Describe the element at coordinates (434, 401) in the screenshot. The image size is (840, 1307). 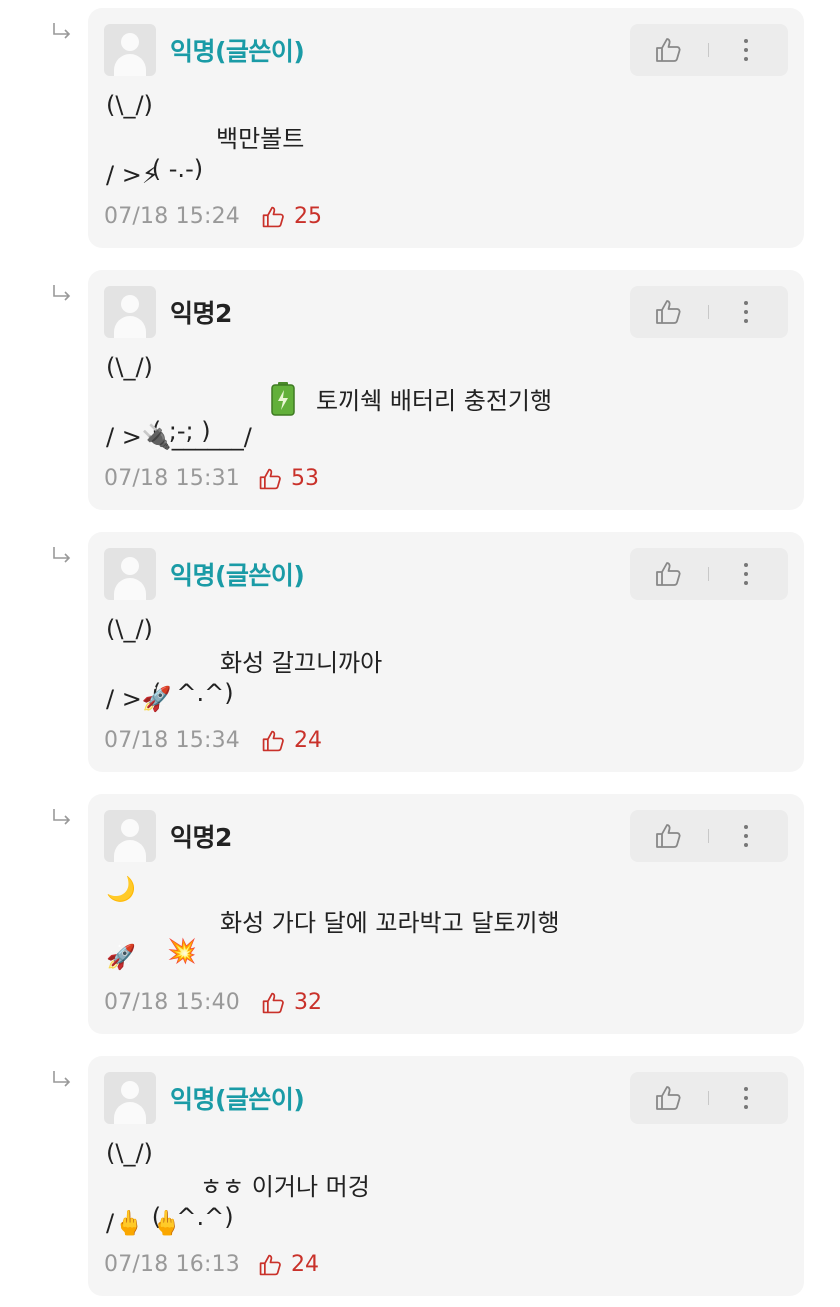
I see `comment-message: 토끼쉑 배터리 충전기행` at that location.